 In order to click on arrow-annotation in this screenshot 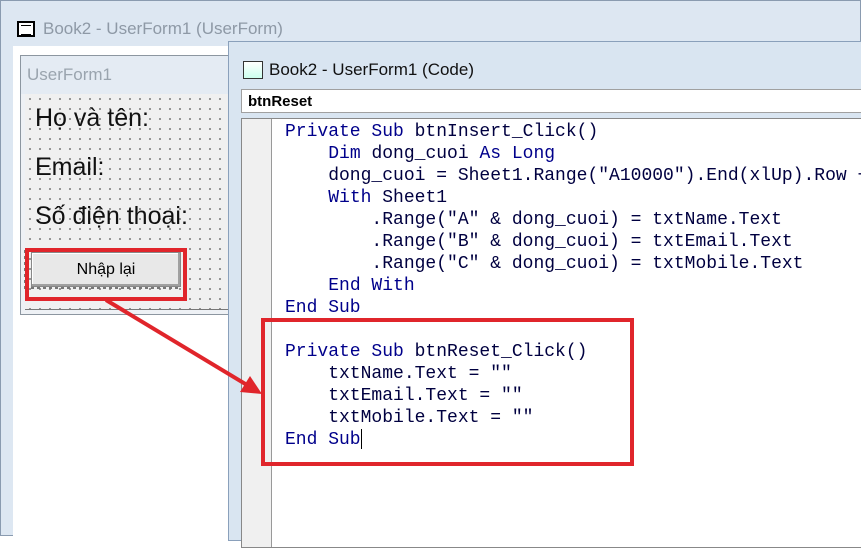, I will do `click(183, 346)`.